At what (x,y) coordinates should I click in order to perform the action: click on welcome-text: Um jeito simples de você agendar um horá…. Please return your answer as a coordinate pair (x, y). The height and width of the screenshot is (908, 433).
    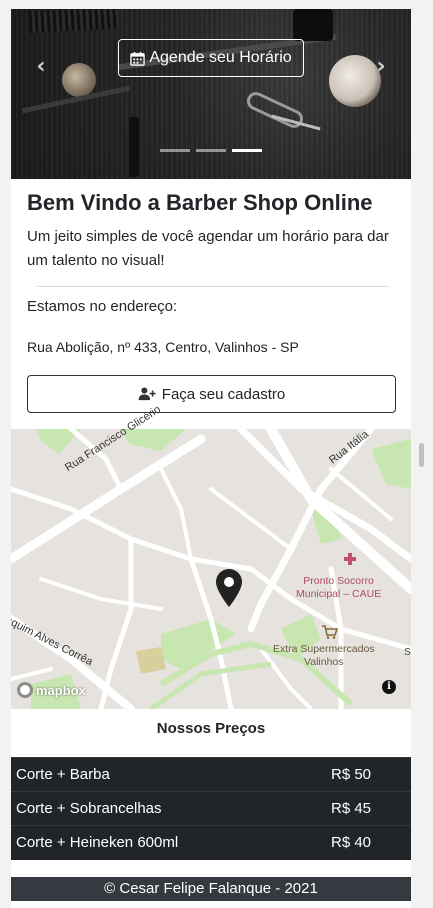
    Looking at the image, I should click on (208, 248).